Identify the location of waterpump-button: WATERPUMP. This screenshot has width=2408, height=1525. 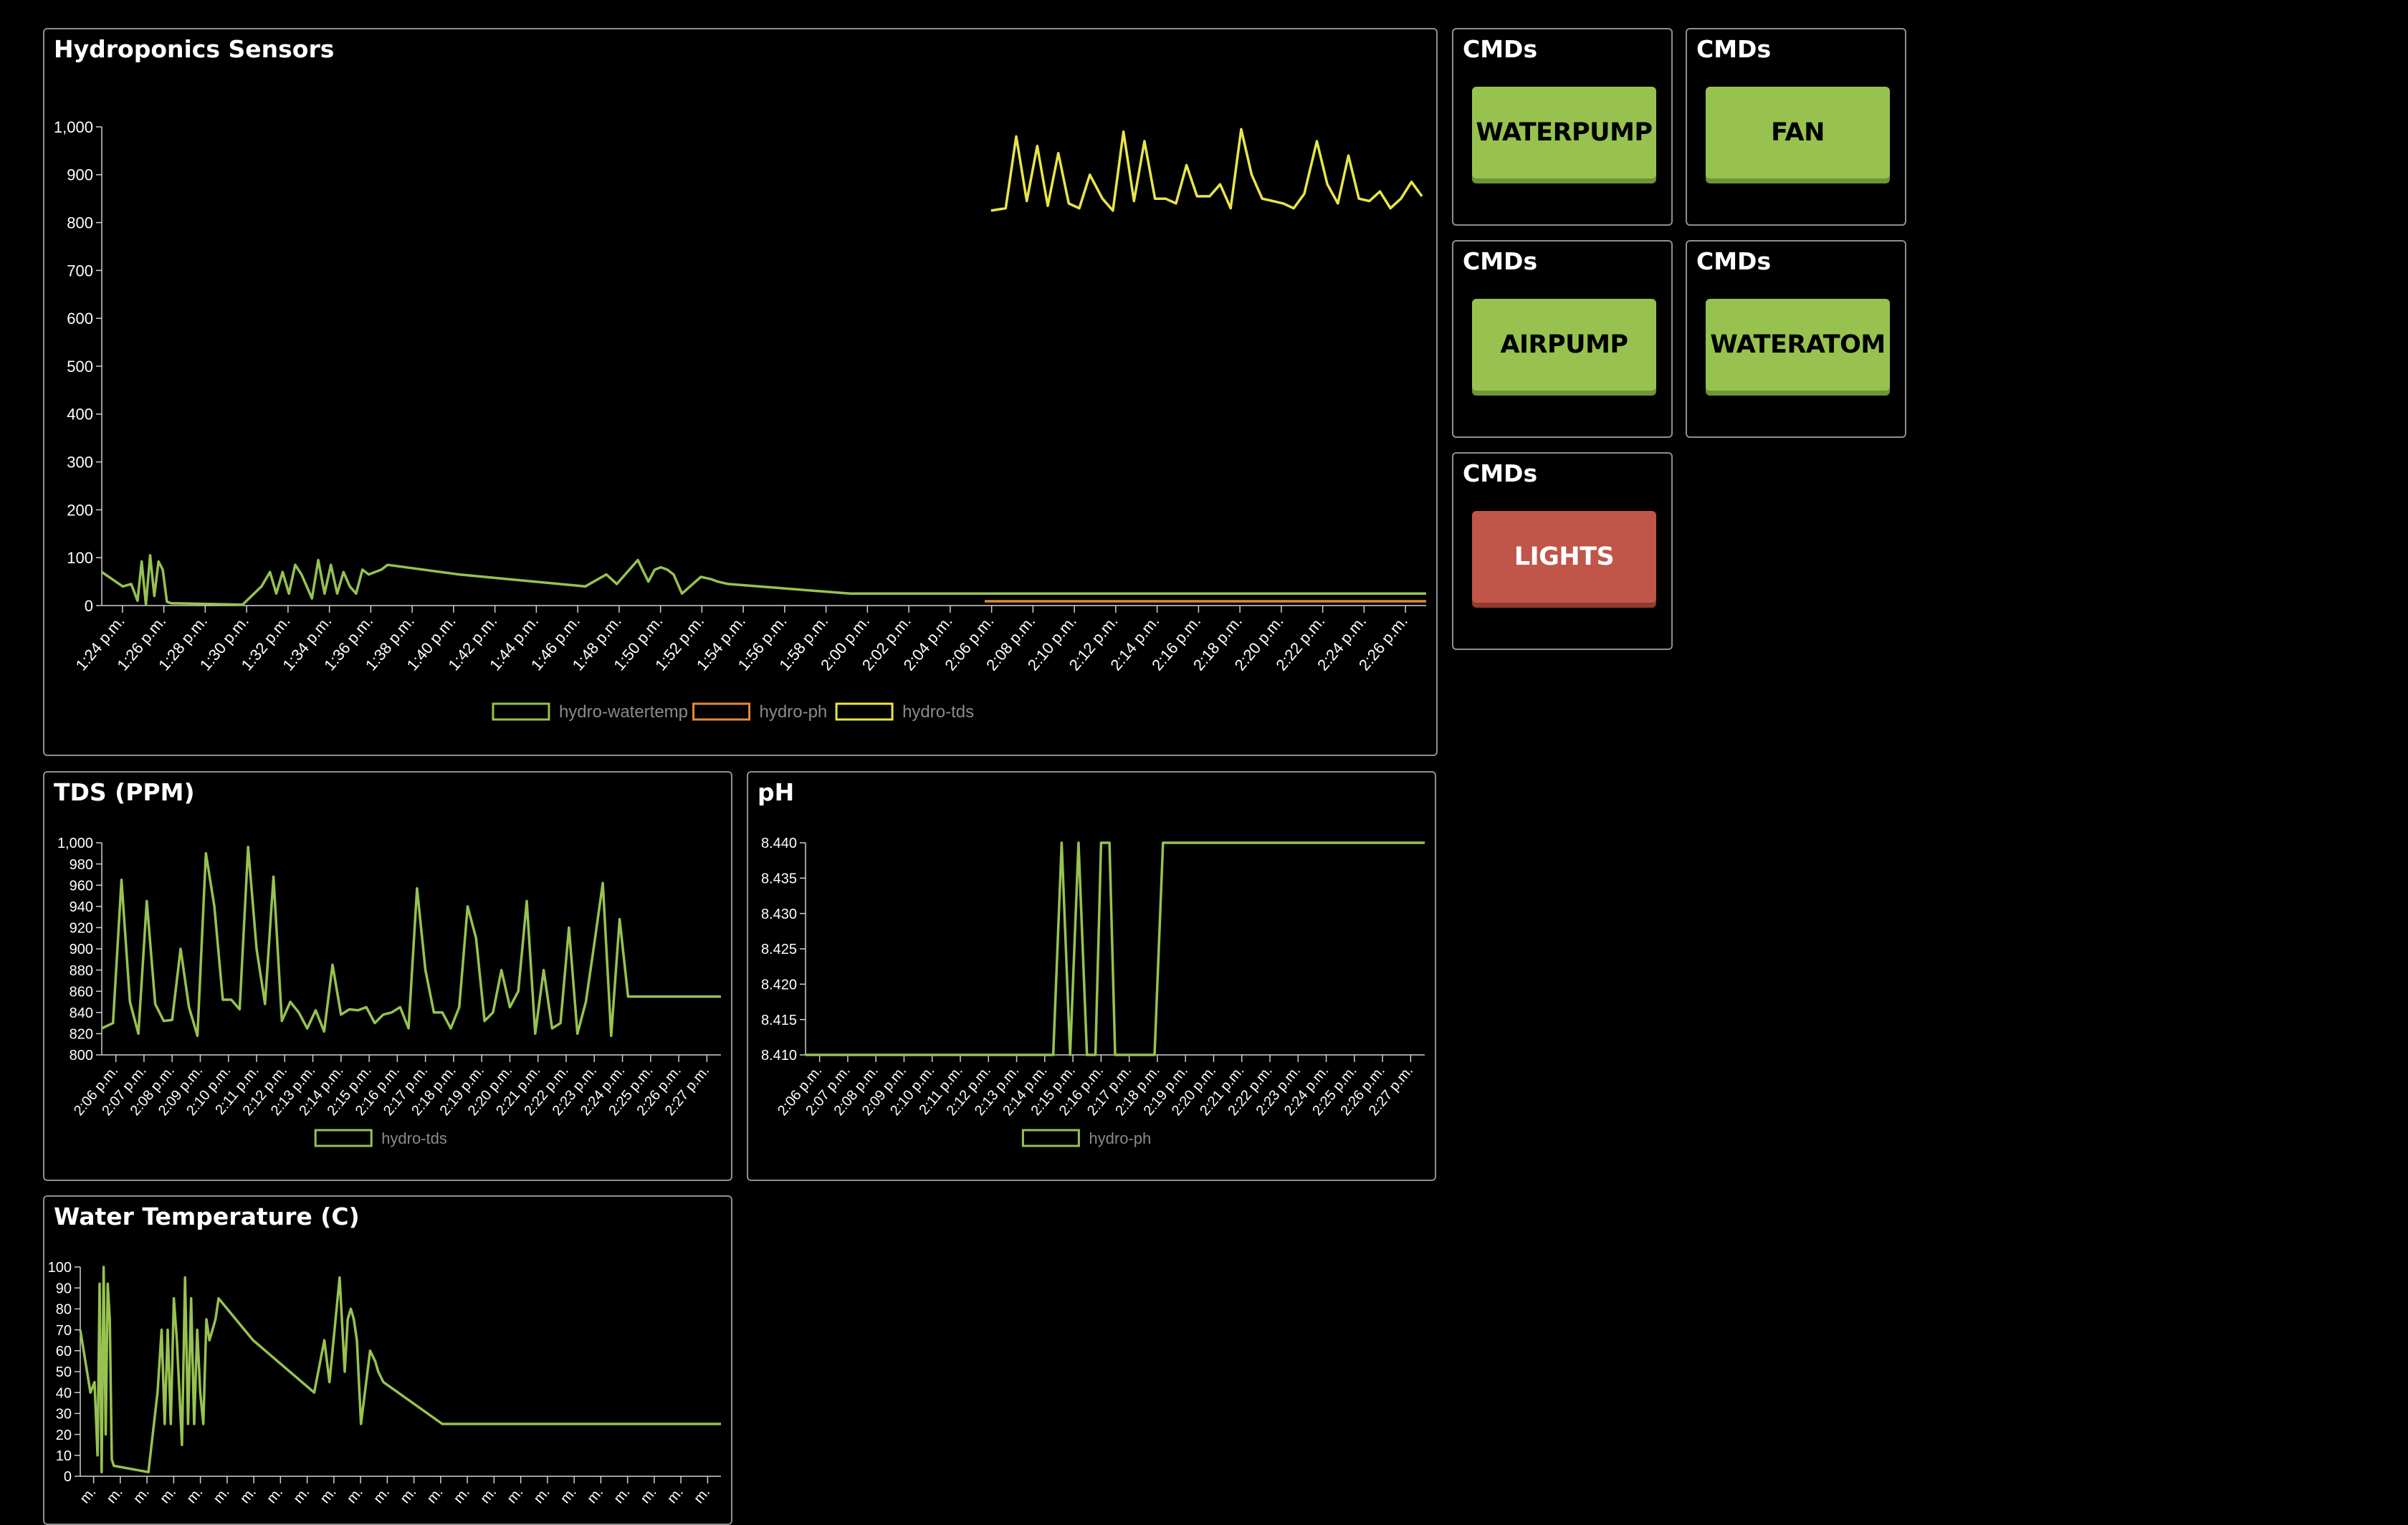
(1564, 132).